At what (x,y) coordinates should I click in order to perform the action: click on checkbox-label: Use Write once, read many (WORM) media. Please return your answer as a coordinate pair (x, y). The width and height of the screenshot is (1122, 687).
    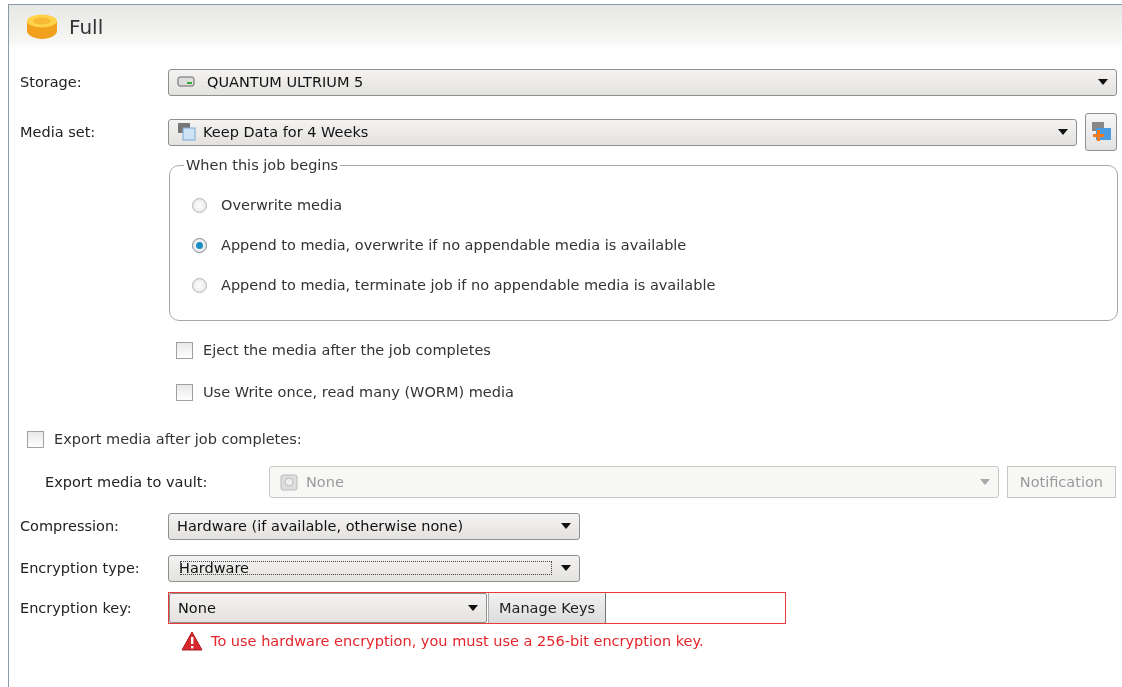
    Looking at the image, I should click on (358, 392).